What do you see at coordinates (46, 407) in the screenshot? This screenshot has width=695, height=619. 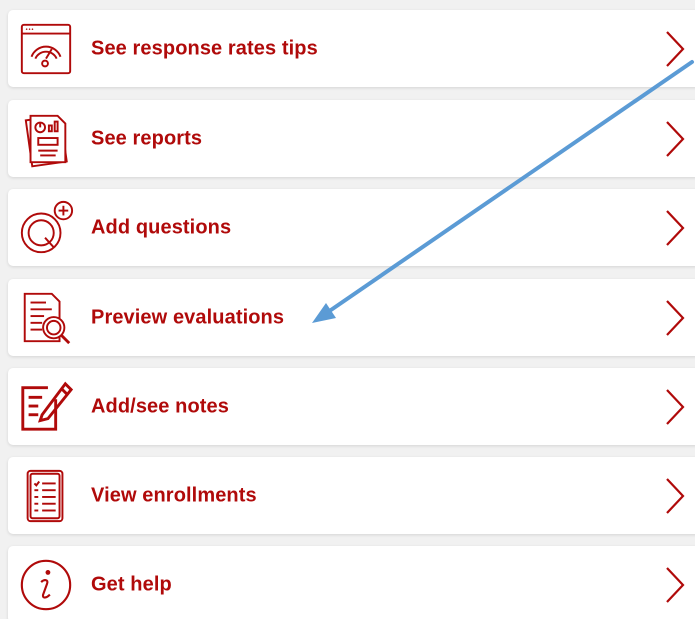 I see `notes-edit-icon` at bounding box center [46, 407].